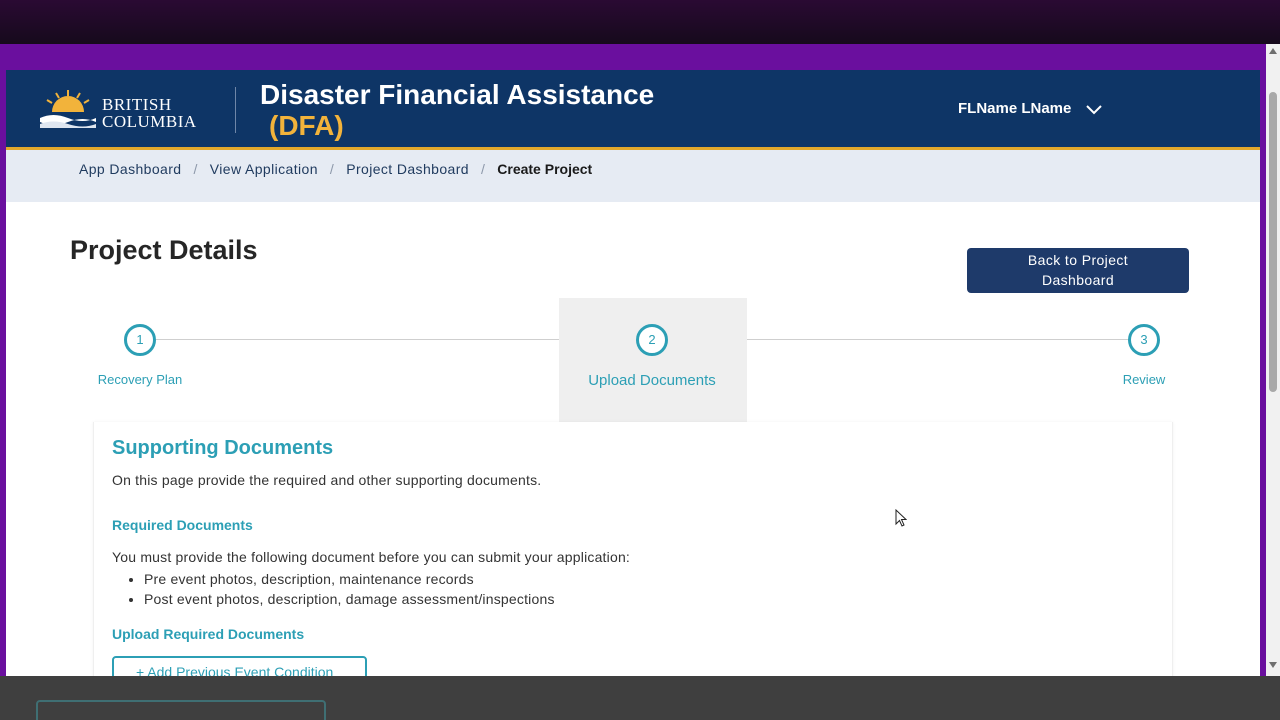 The height and width of the screenshot is (720, 1280). I want to click on bc-logo-text: BRITISH COLUMBIA, so click(149, 113).